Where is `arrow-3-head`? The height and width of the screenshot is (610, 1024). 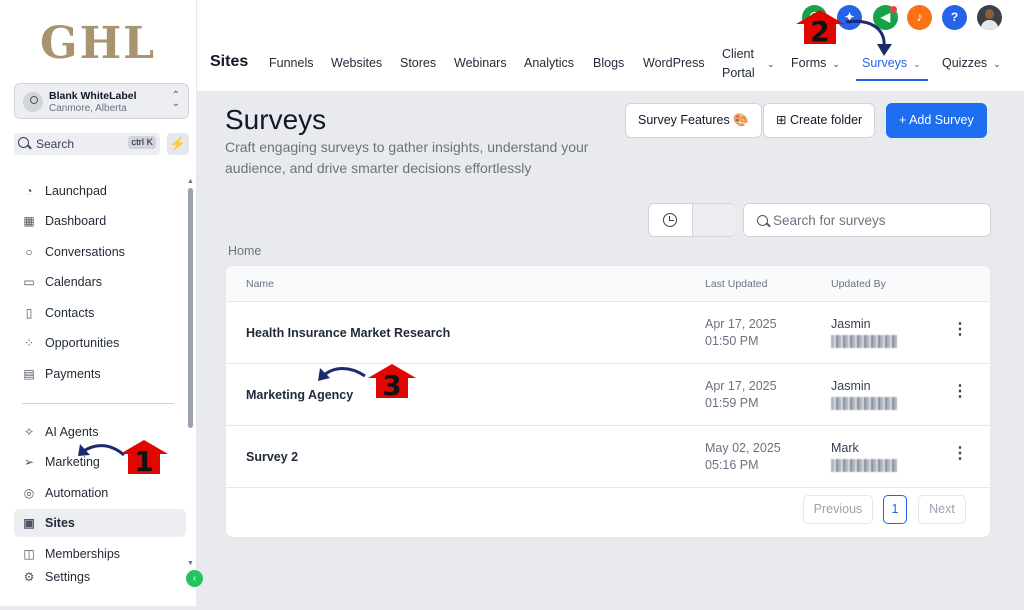
arrow-3-head is located at coordinates (324, 374).